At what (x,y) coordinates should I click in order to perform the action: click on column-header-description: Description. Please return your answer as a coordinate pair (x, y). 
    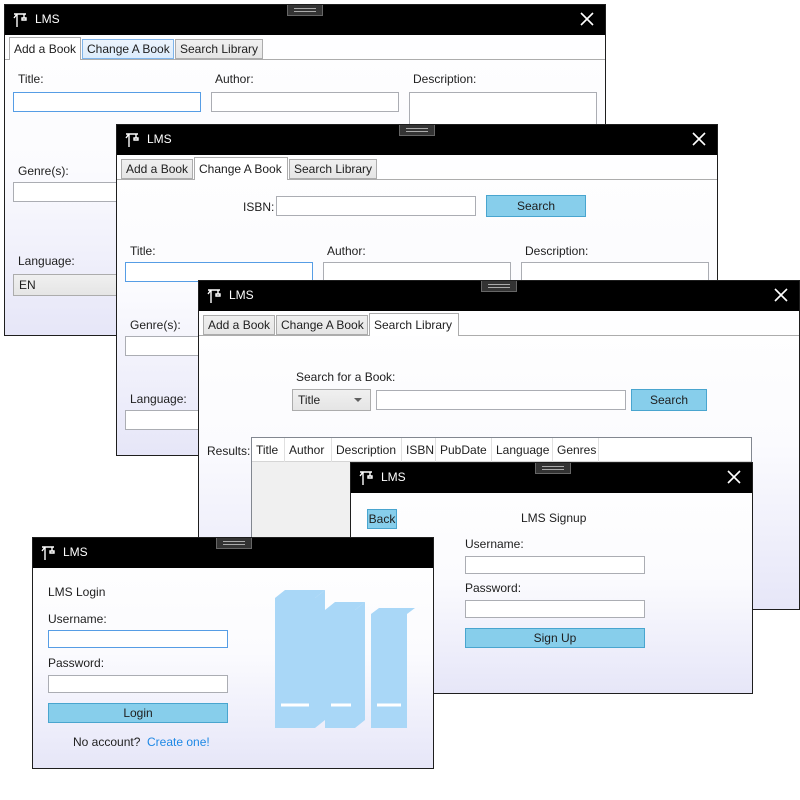
    Looking at the image, I should click on (367, 450).